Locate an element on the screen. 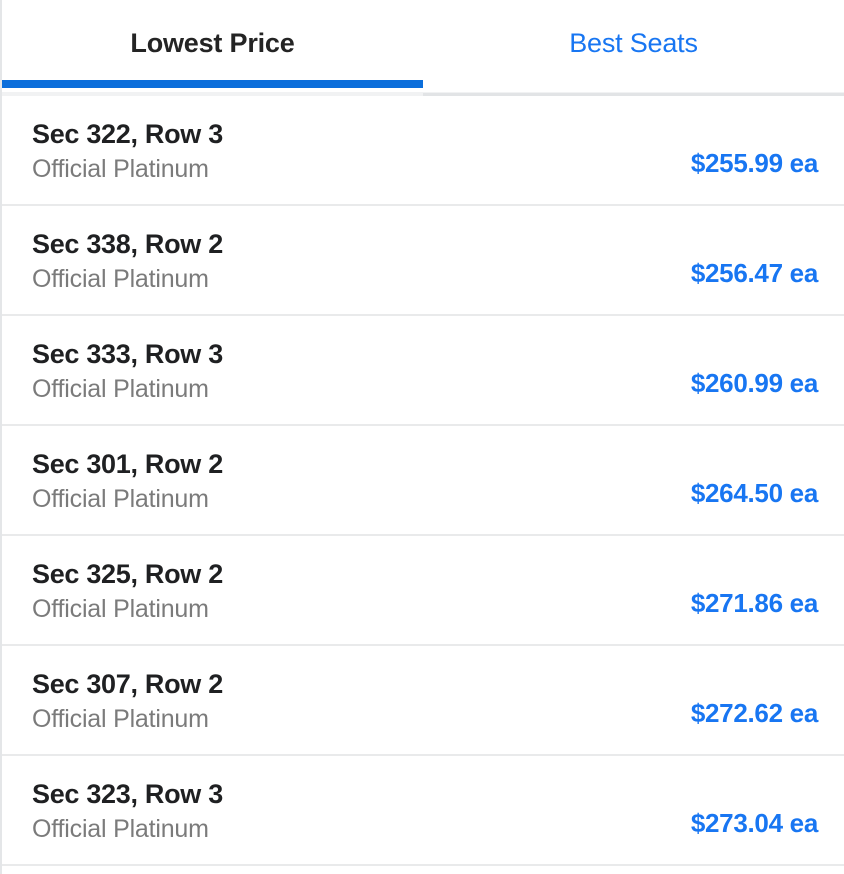 The width and height of the screenshot is (844, 874). ticket-price: $260.99 ea is located at coordinates (754, 382).